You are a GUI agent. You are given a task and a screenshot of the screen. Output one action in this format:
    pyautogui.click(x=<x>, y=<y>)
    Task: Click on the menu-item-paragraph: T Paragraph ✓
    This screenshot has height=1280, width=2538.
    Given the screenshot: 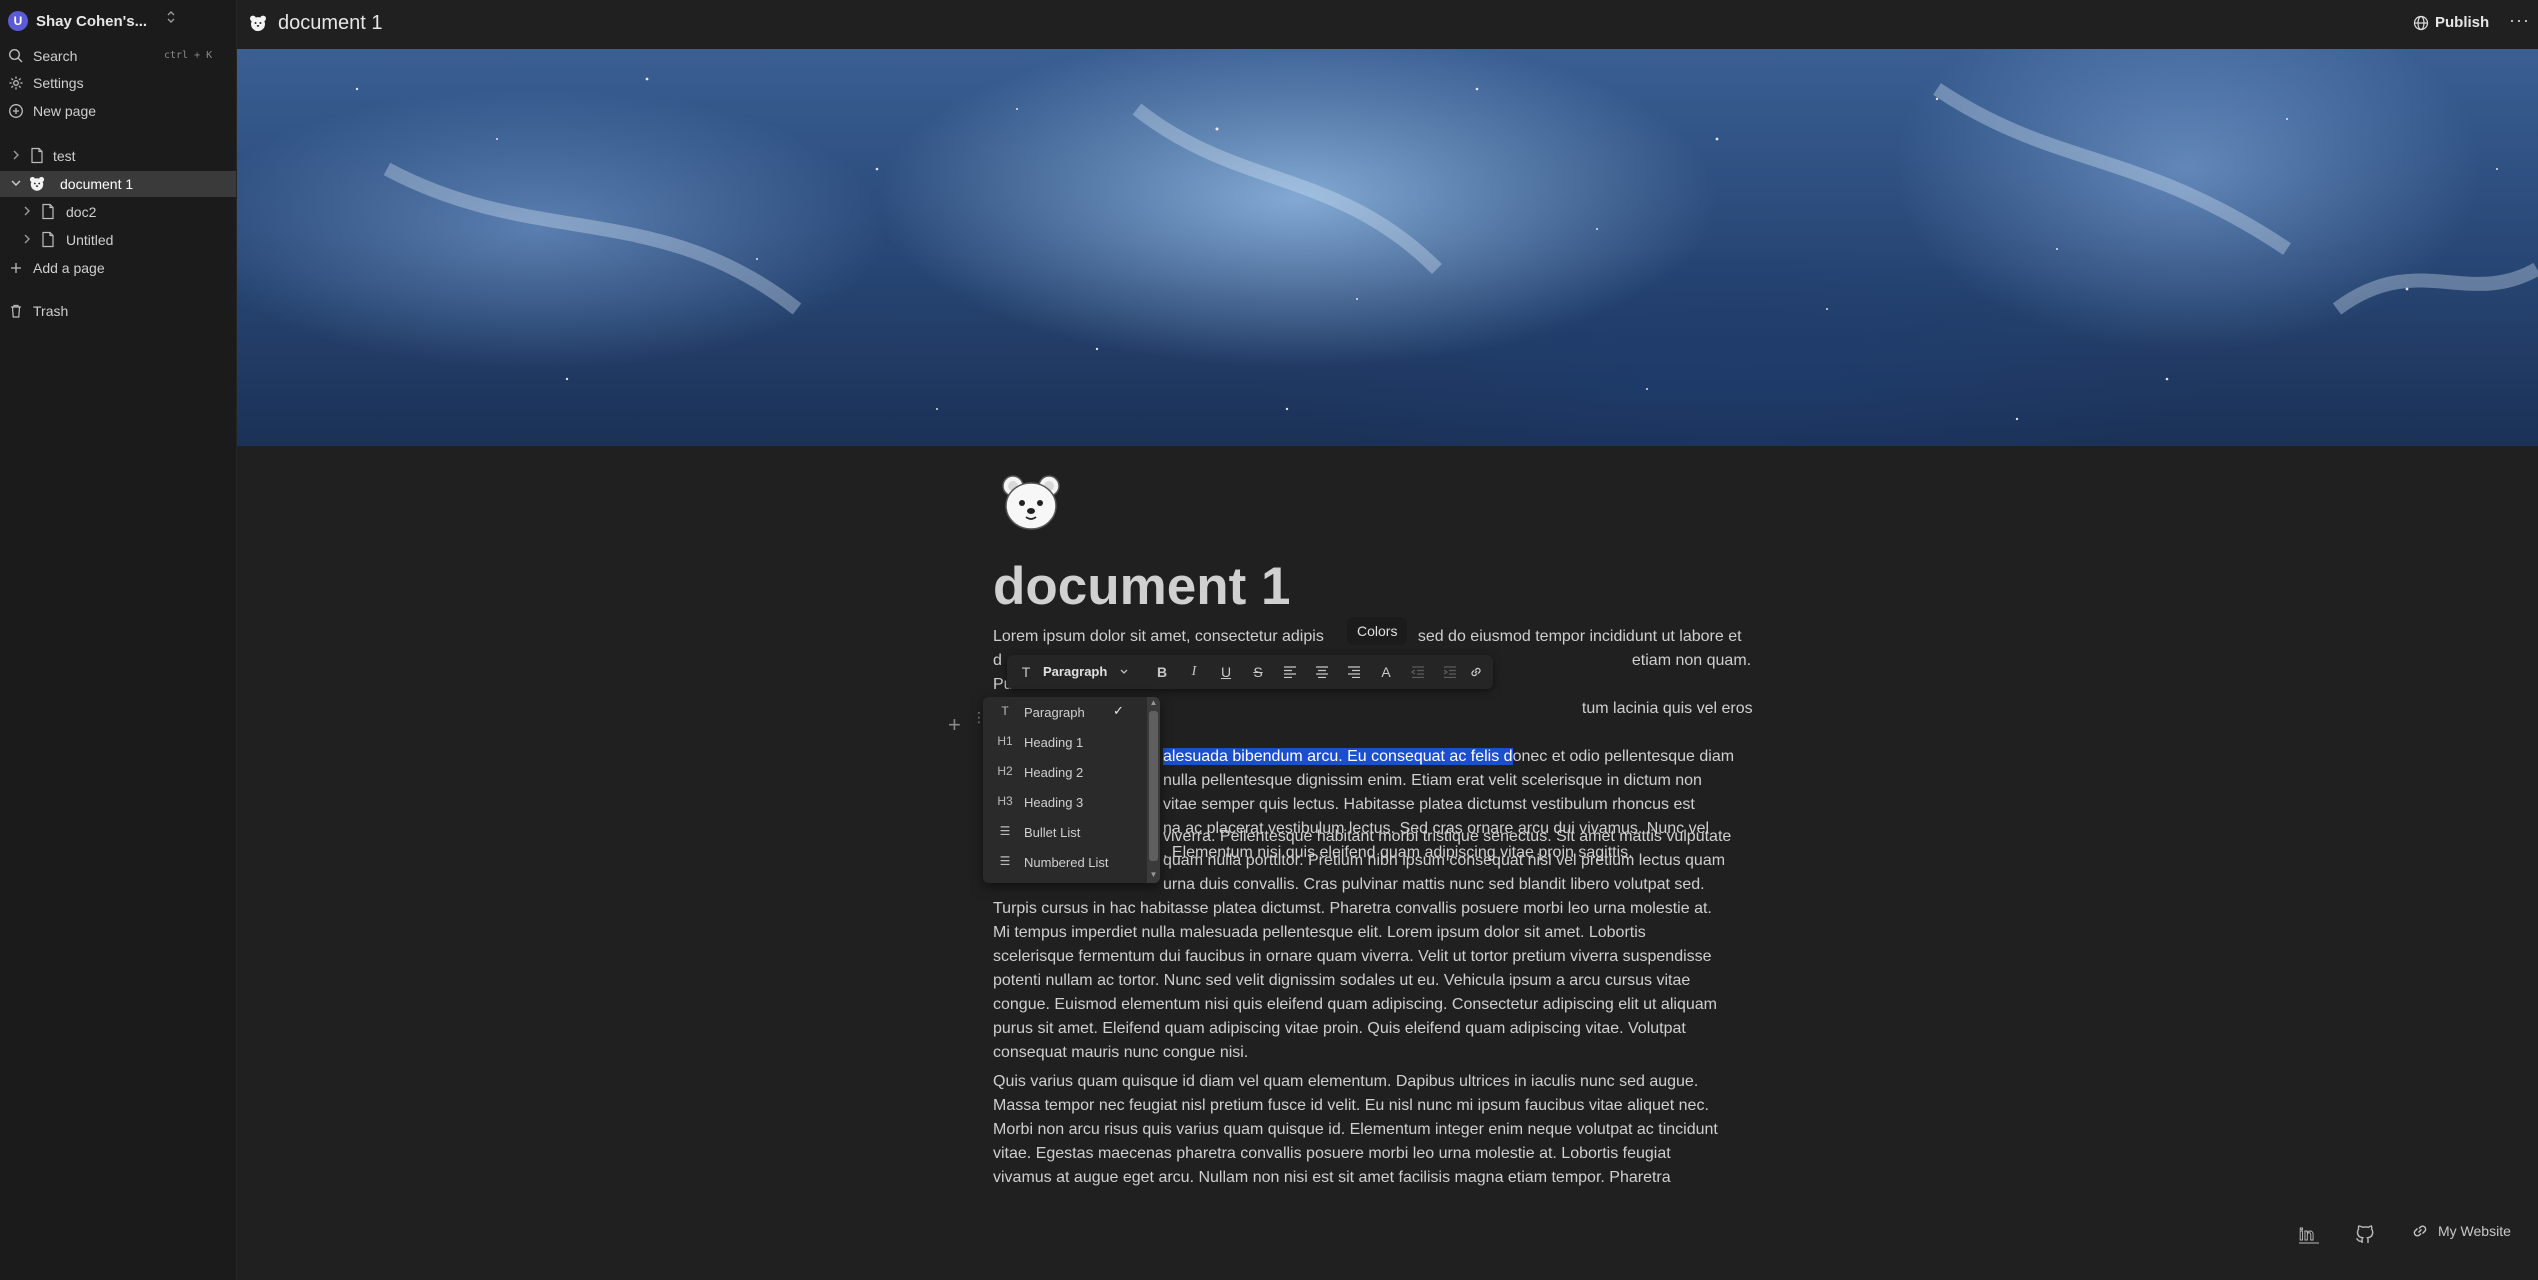 What is the action you would take?
    pyautogui.click(x=1065, y=712)
    